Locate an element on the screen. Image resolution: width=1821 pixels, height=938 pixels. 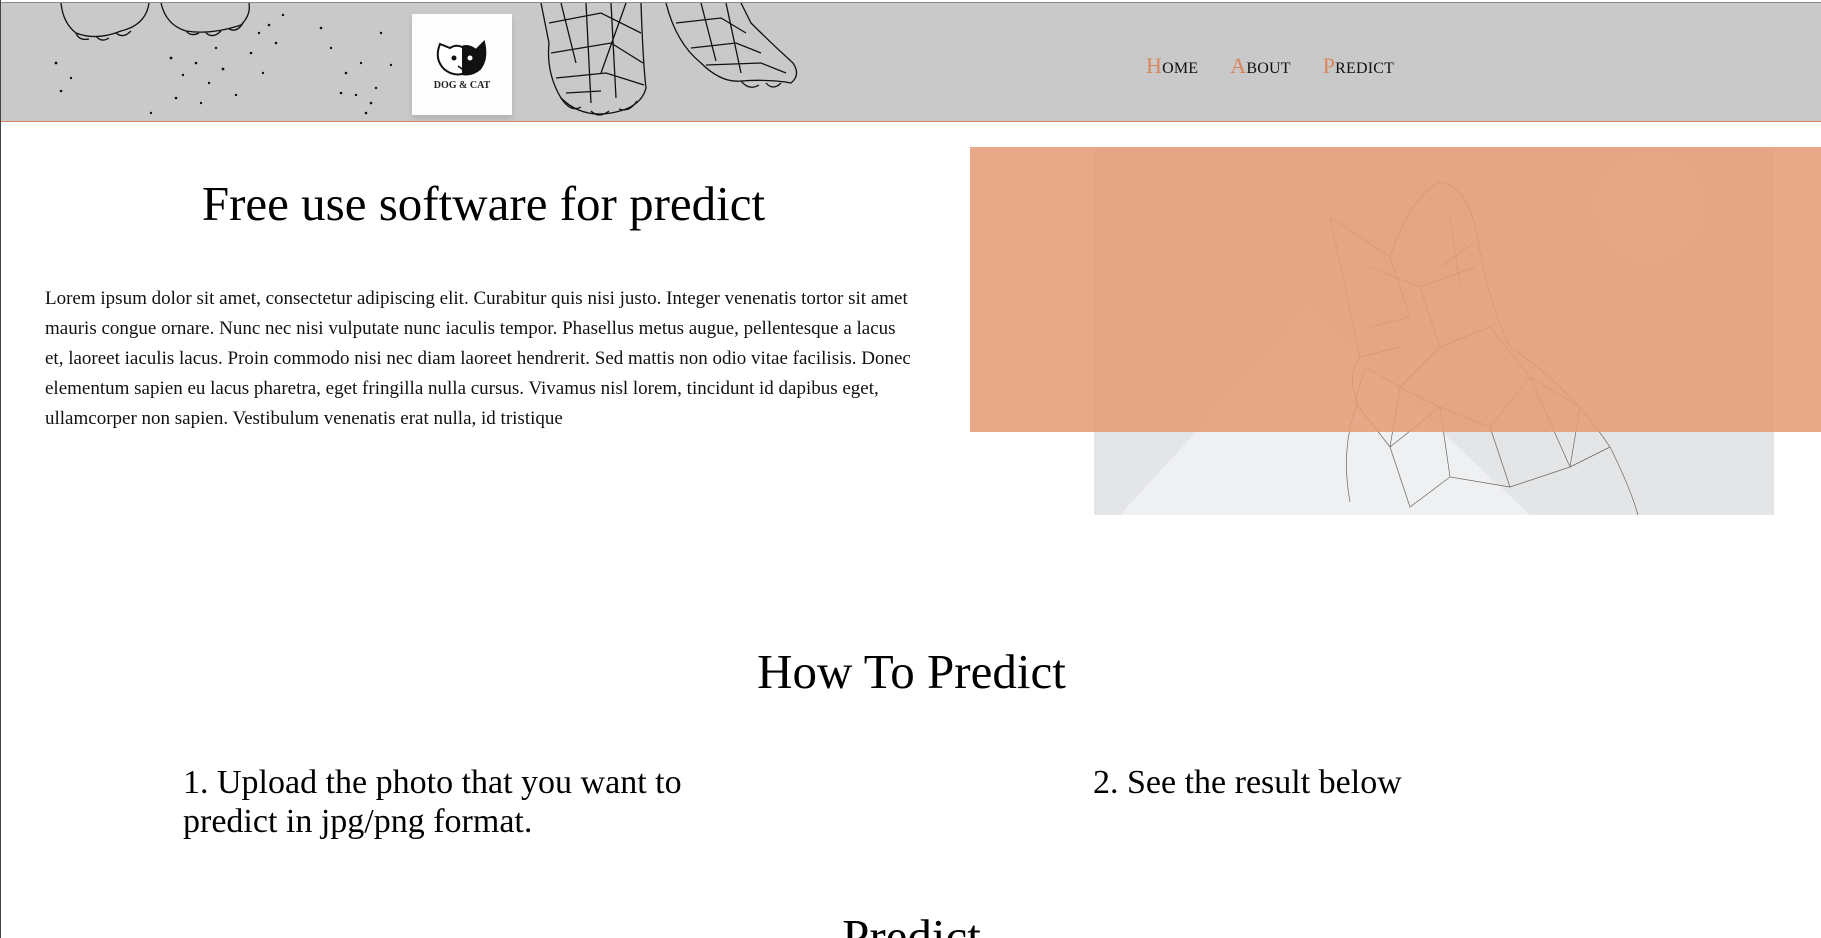
nav-home-label: ome is located at coordinates (1180, 68).